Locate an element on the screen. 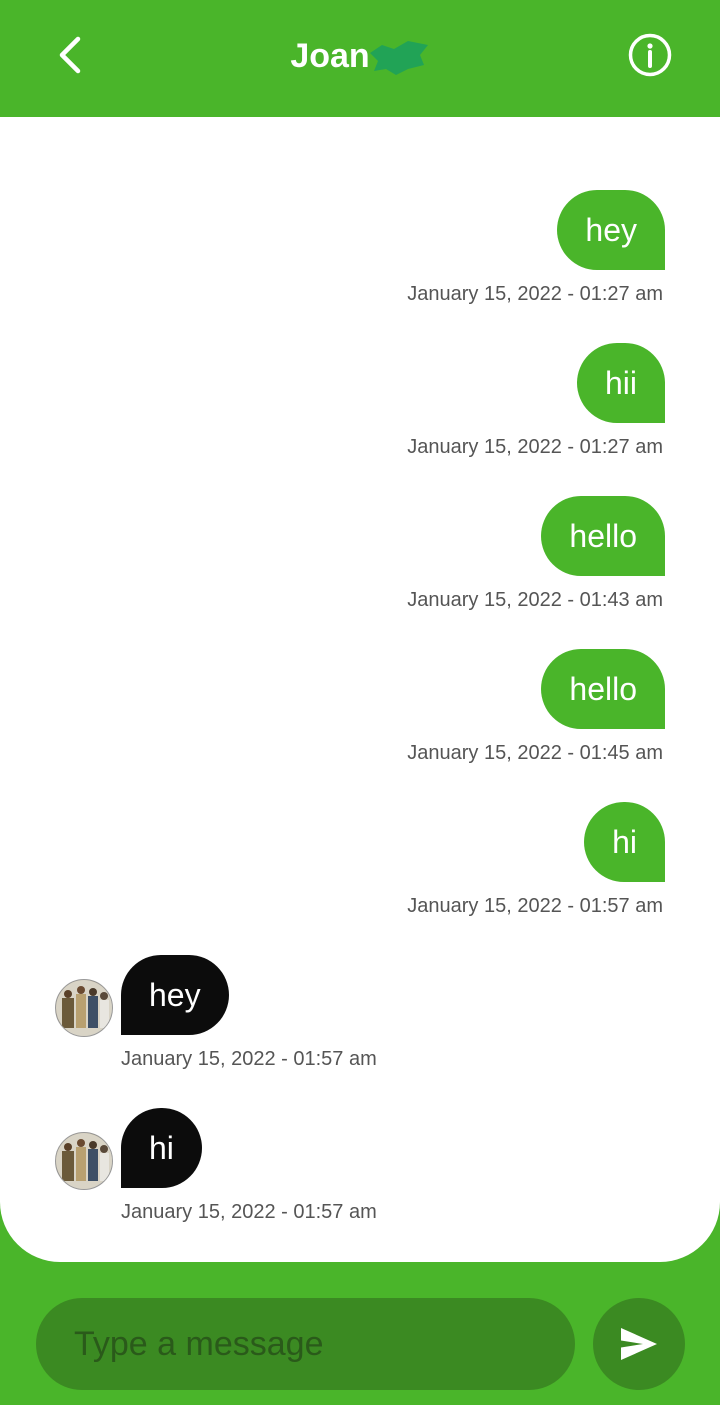  send-icon is located at coordinates (639, 1344).